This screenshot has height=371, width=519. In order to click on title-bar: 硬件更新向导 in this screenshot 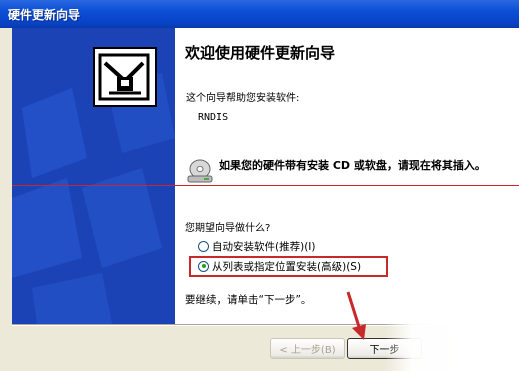, I will do `click(259, 14)`.